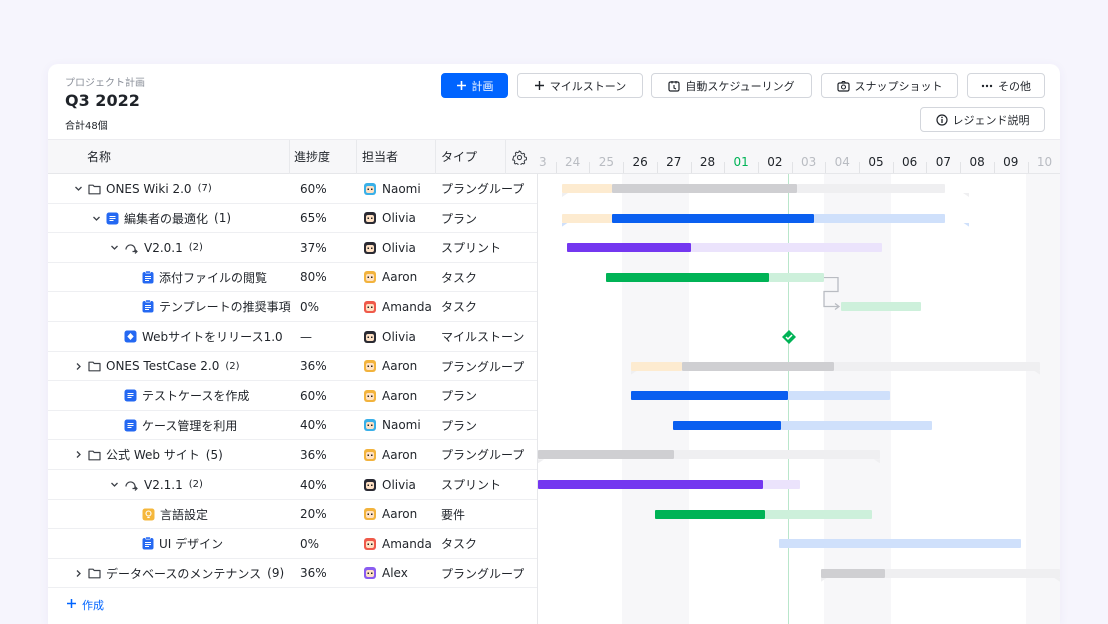 This screenshot has height=624, width=1108. What do you see at coordinates (1006, 85) in the screenshot?
I see `more-button: その他` at bounding box center [1006, 85].